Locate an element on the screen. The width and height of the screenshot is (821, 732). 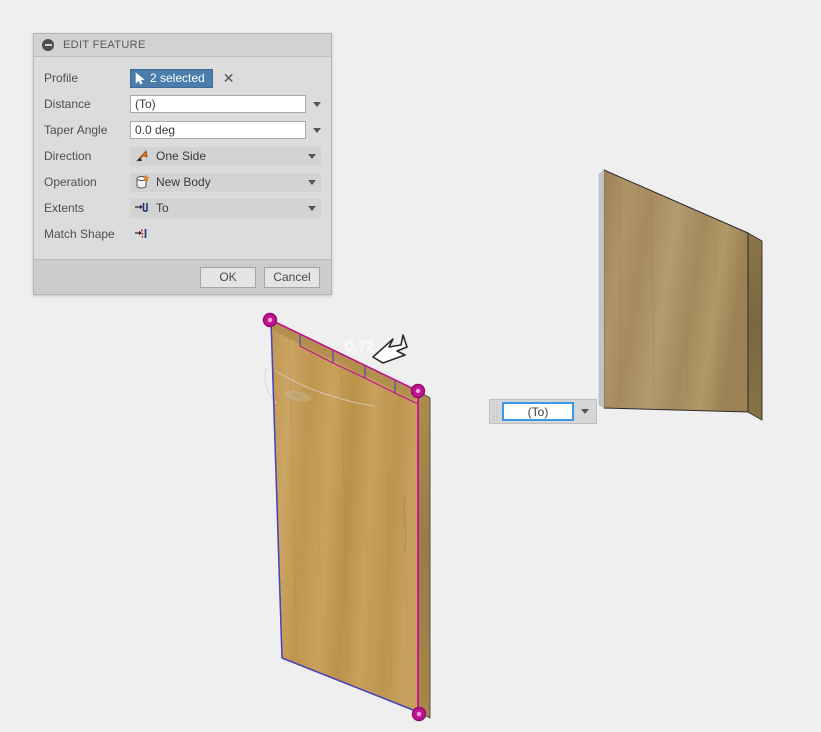
control-profile: 2 selected ✕ is located at coordinates (225, 78).